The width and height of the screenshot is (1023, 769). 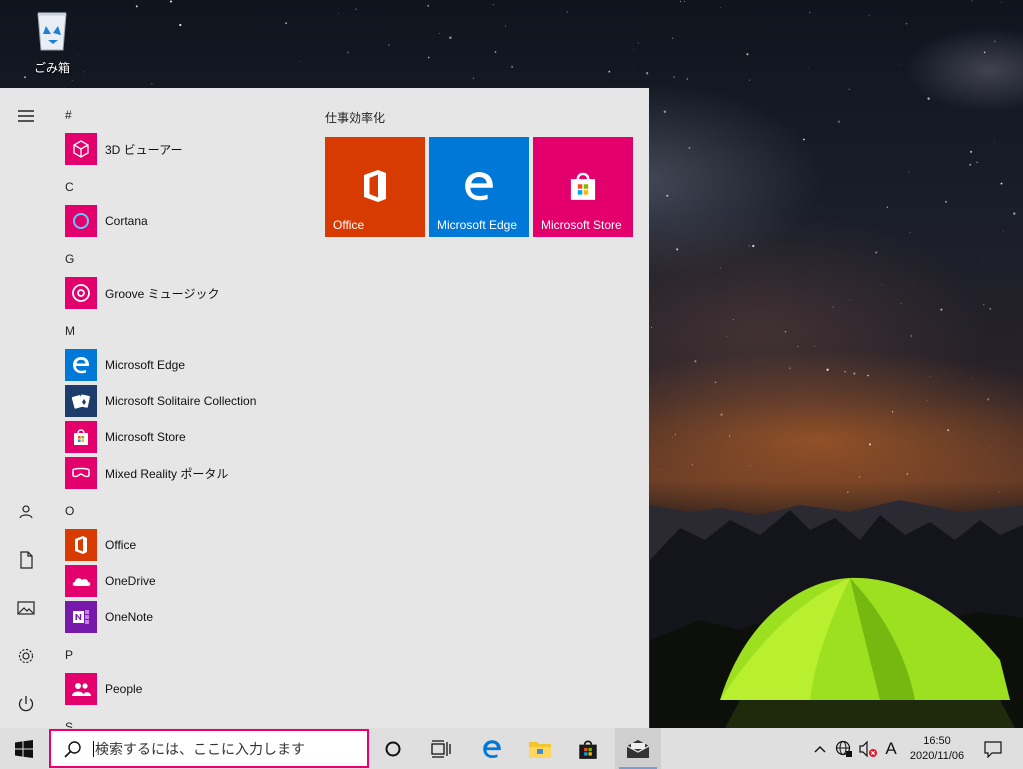 What do you see at coordinates (167, 473) in the screenshot?
I see `app-label: Mixed Reality ポータル` at bounding box center [167, 473].